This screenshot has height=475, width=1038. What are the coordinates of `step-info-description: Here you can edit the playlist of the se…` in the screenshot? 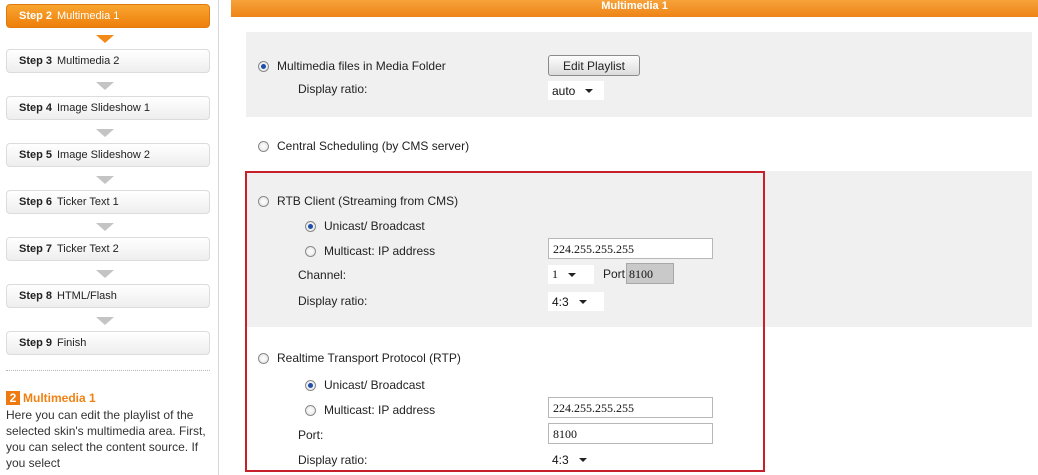 It's located at (106, 439).